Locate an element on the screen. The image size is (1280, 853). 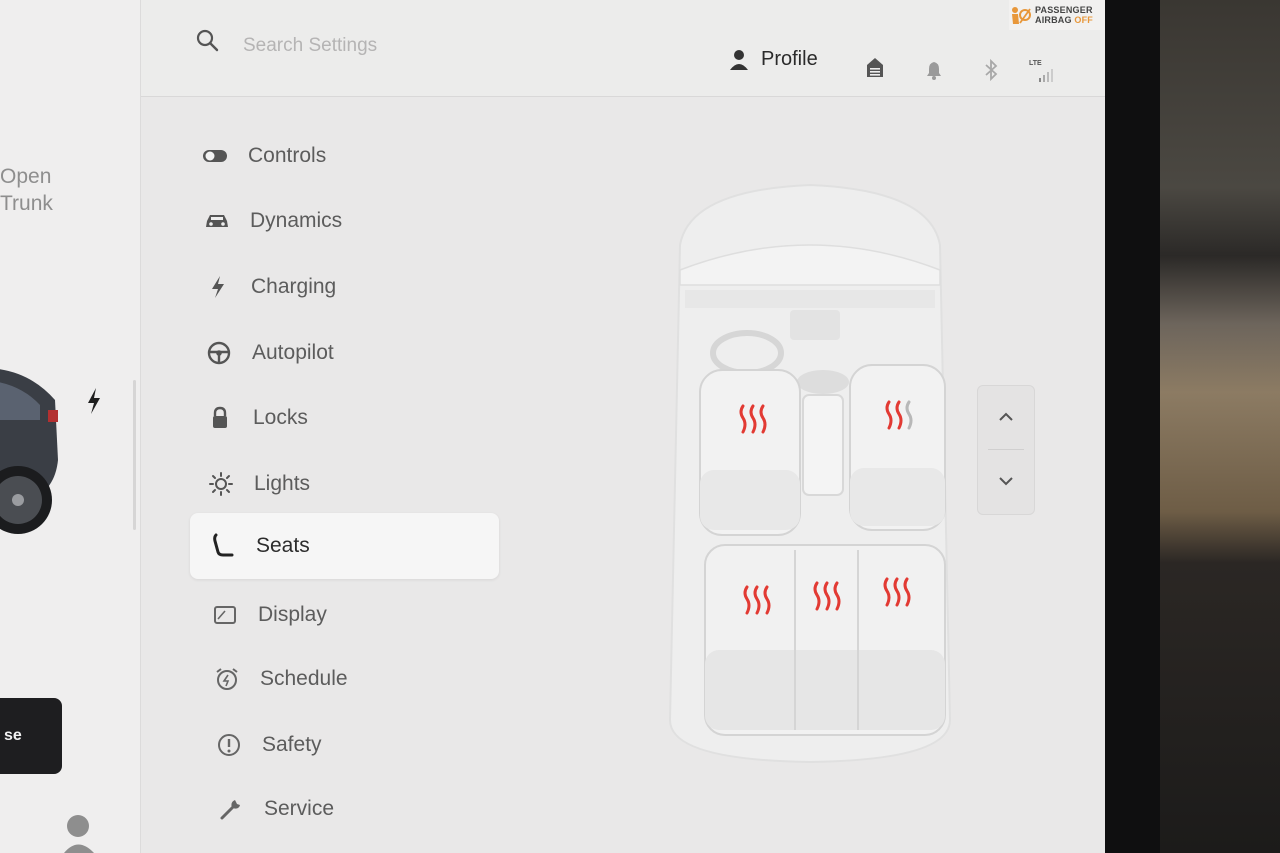
nav-label-seats: Seats is located at coordinates (283, 545).